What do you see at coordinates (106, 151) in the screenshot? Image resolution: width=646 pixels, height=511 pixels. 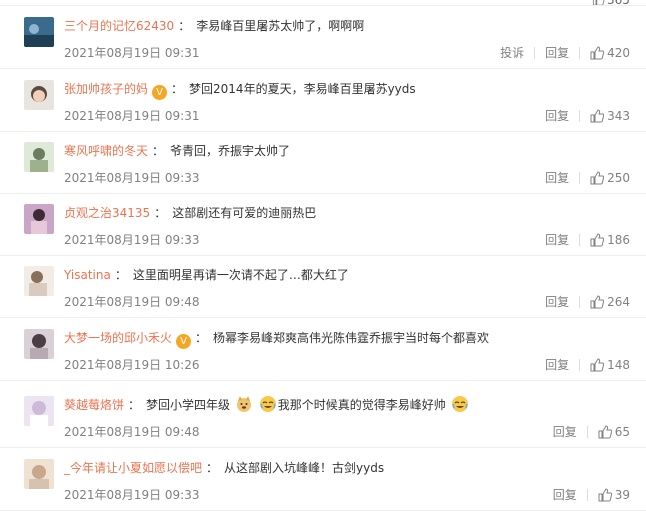 I see `username: 寒风呼啸的冬天` at bounding box center [106, 151].